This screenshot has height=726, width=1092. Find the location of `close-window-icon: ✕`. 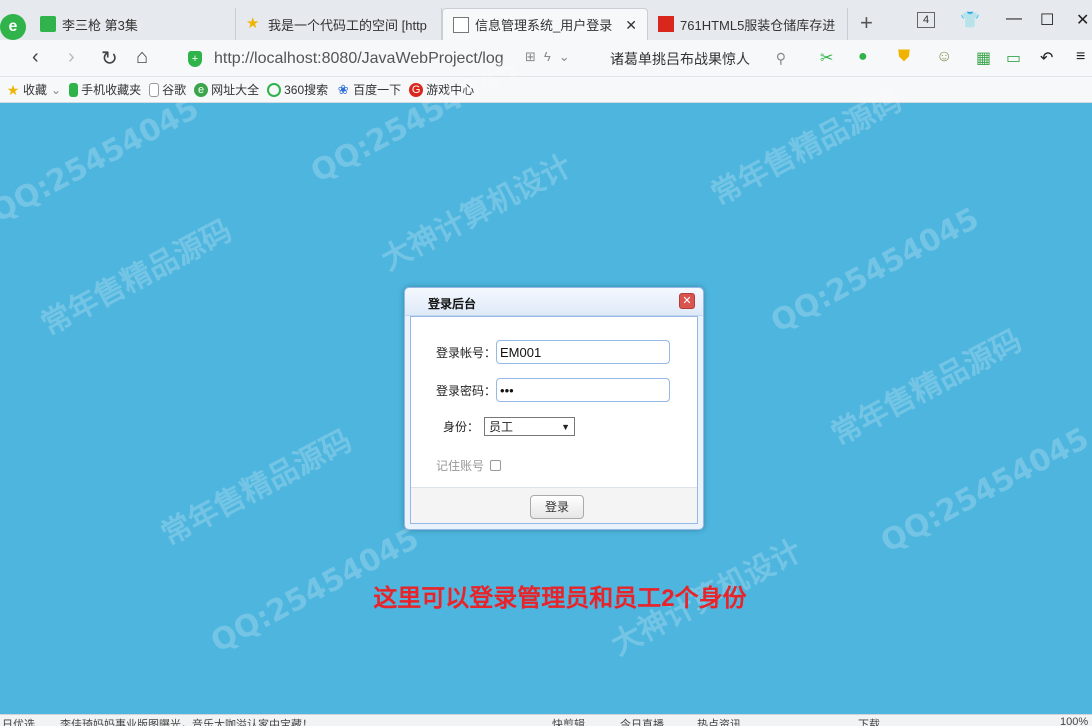

close-window-icon: ✕ is located at coordinates (1082, 20).